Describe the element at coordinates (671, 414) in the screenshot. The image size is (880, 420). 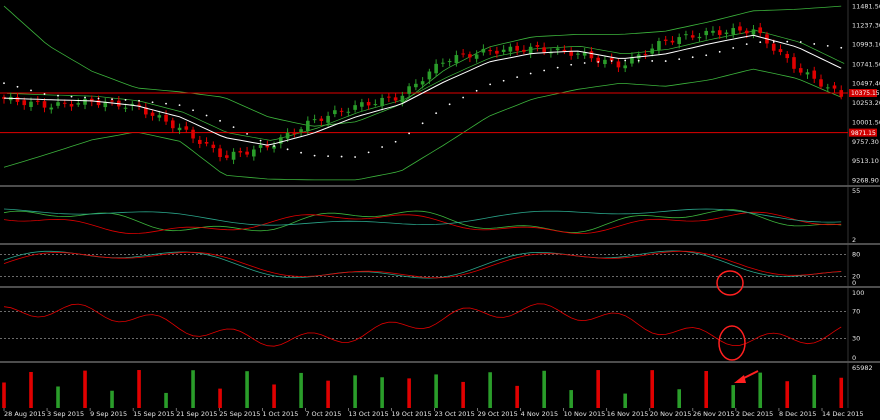
I see `date-axis-label: 20 Nov 2015` at that location.